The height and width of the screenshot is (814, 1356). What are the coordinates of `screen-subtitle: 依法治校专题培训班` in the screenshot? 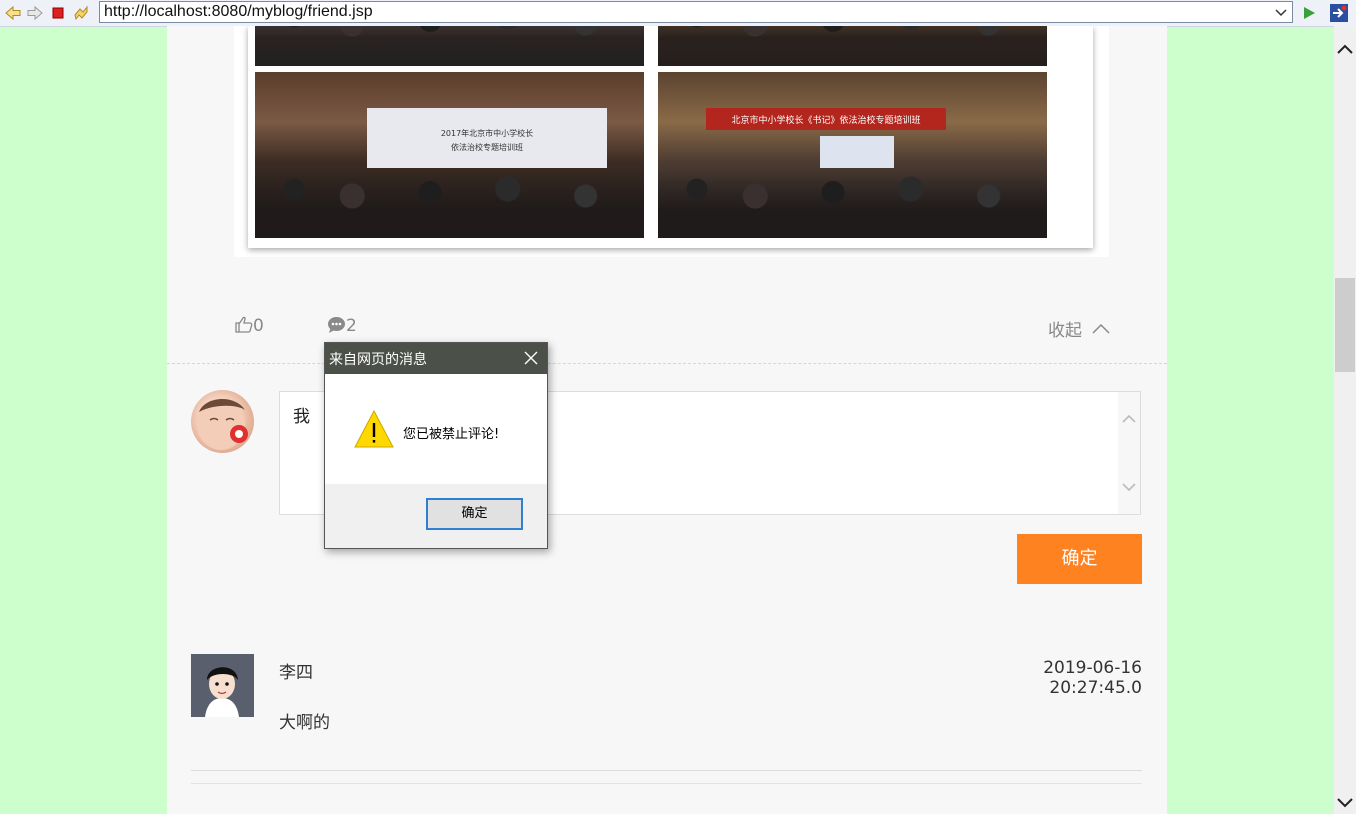 It's located at (487, 147).